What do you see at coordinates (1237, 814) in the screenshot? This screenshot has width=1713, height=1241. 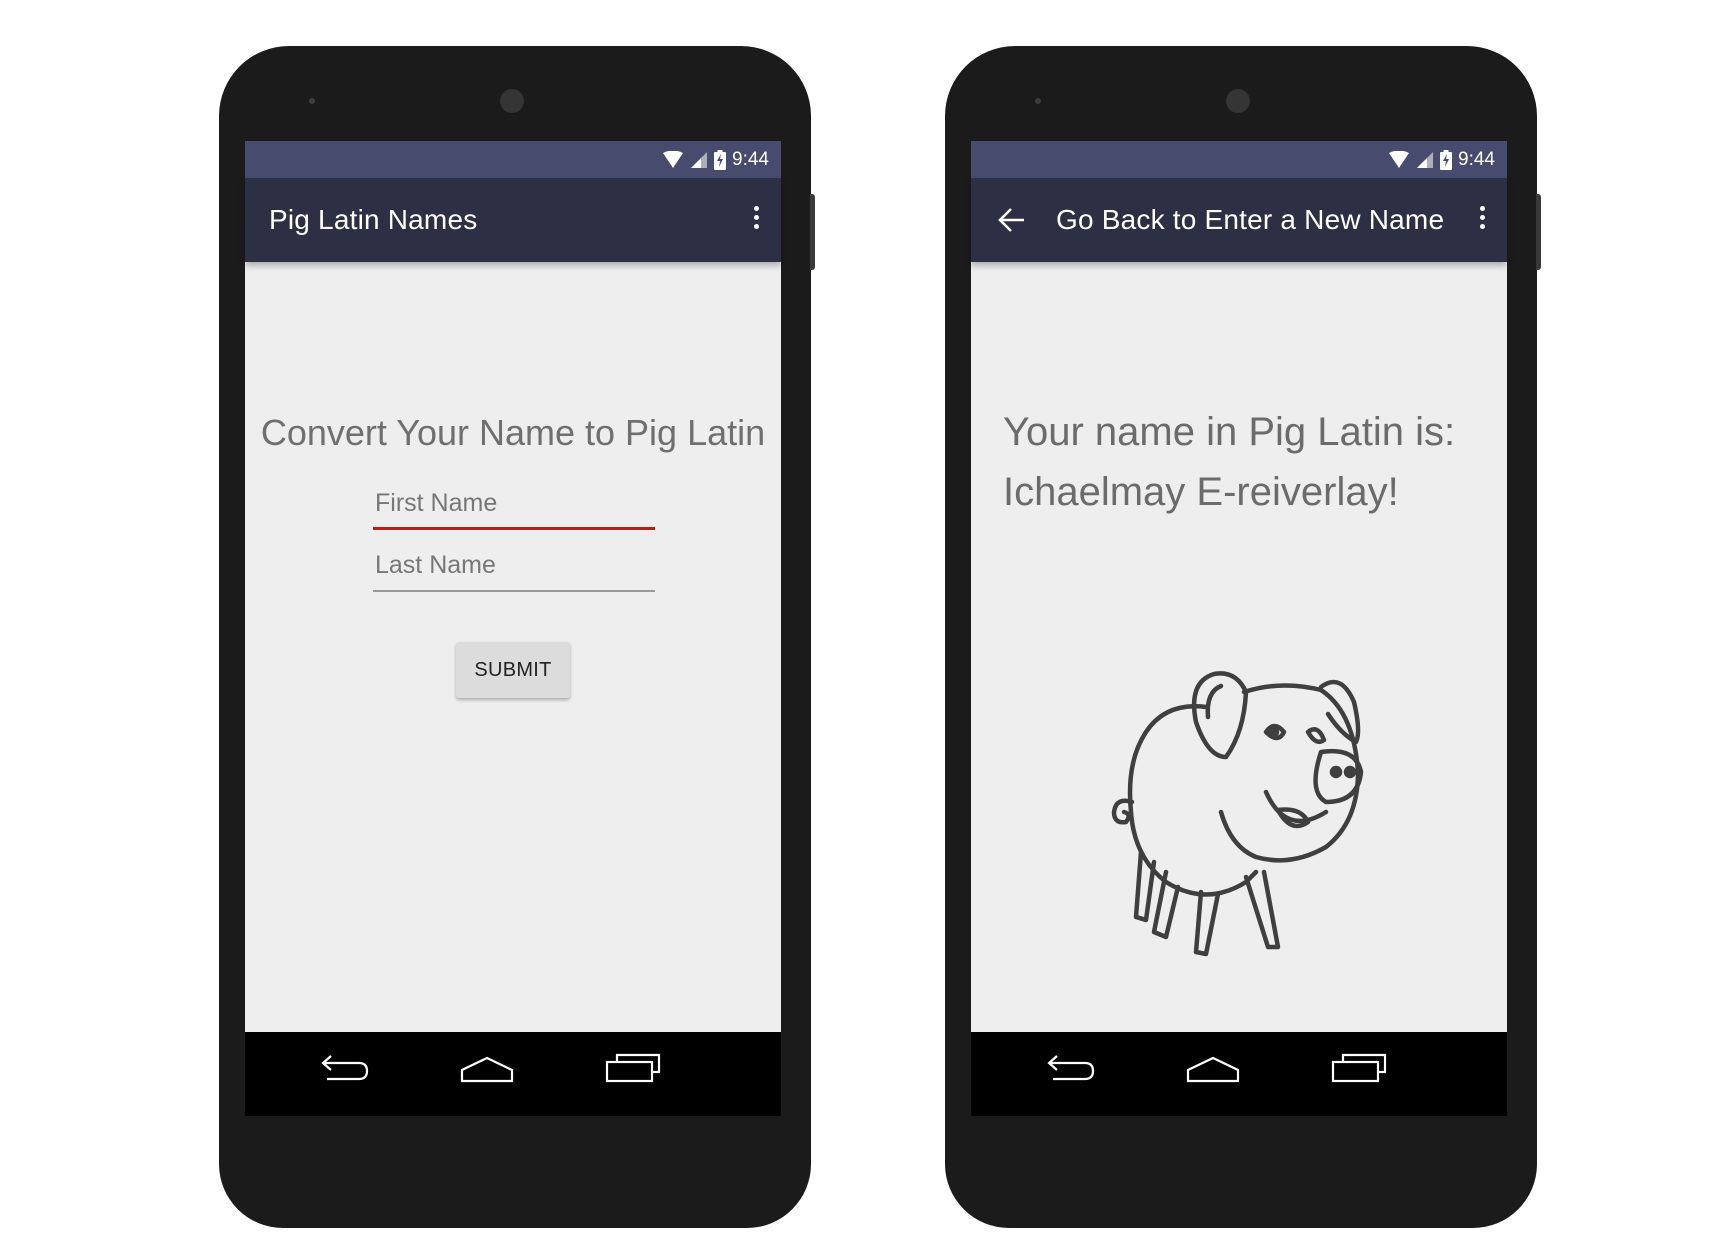 I see `pig-illustration` at bounding box center [1237, 814].